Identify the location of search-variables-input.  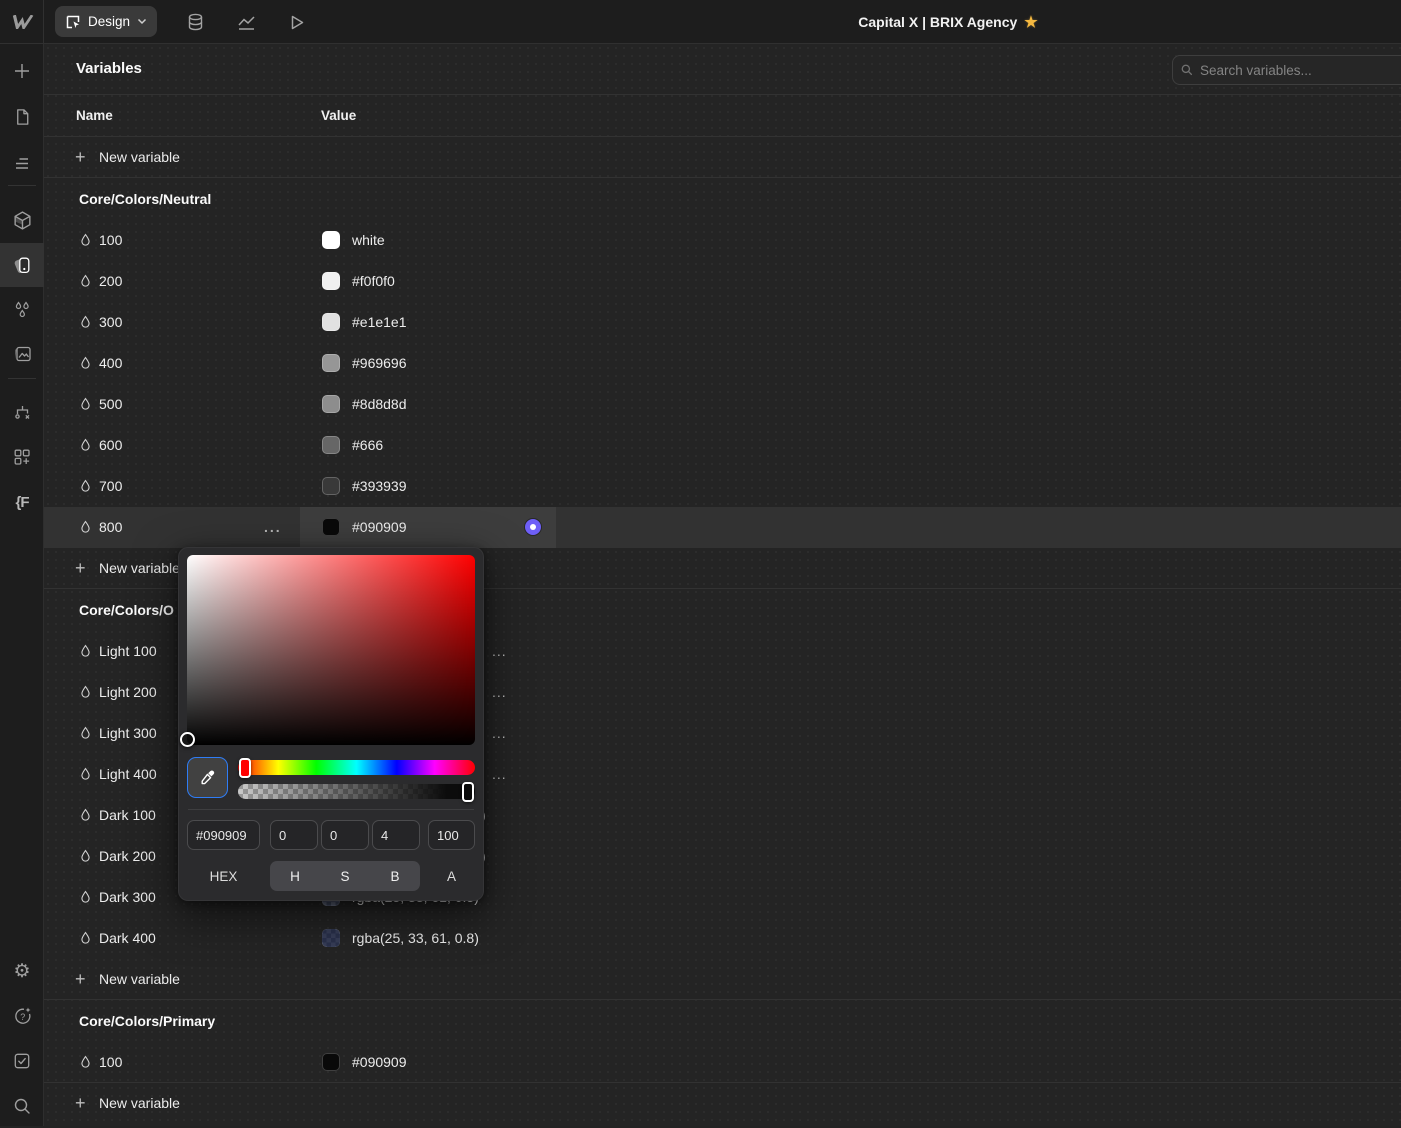
(1286, 70).